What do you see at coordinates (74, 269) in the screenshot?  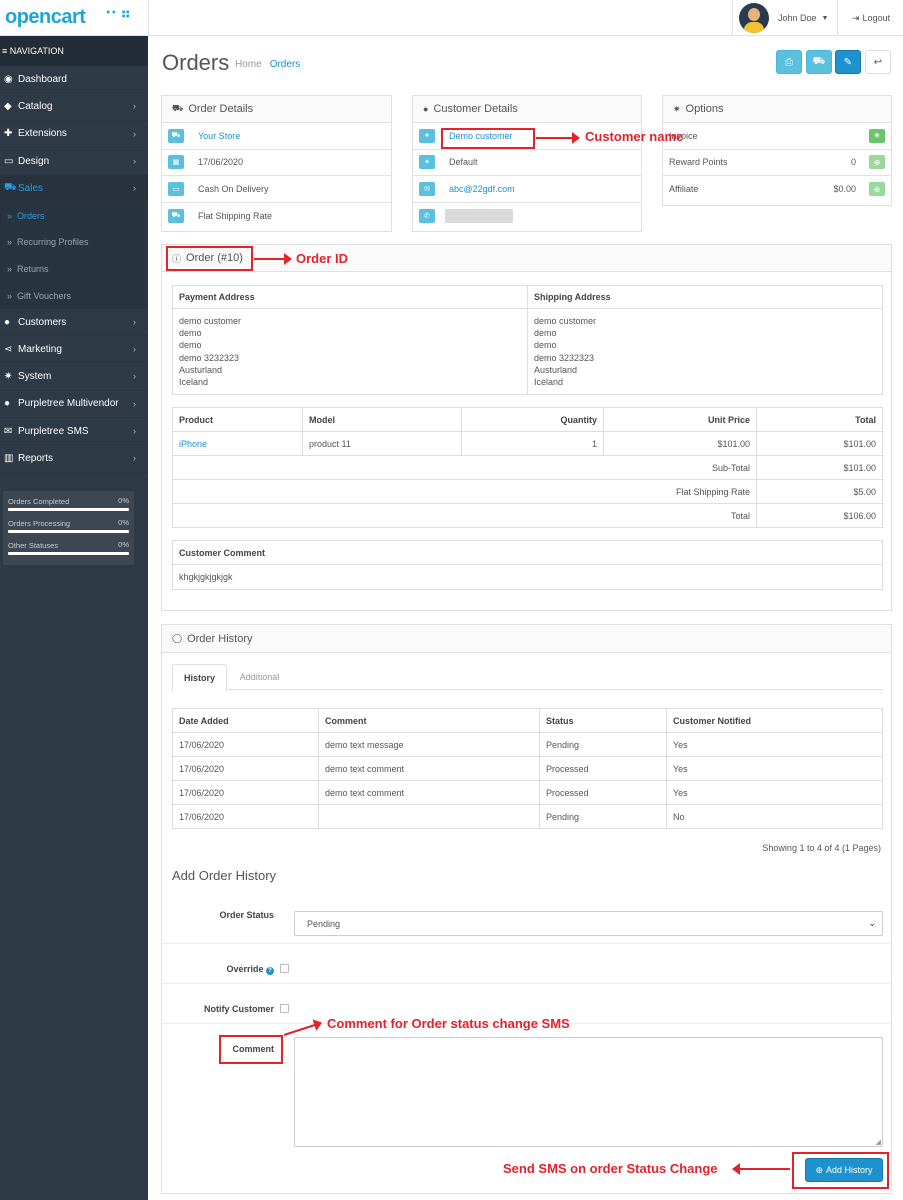 I see `sidebar-subitem-returns: » Returns` at bounding box center [74, 269].